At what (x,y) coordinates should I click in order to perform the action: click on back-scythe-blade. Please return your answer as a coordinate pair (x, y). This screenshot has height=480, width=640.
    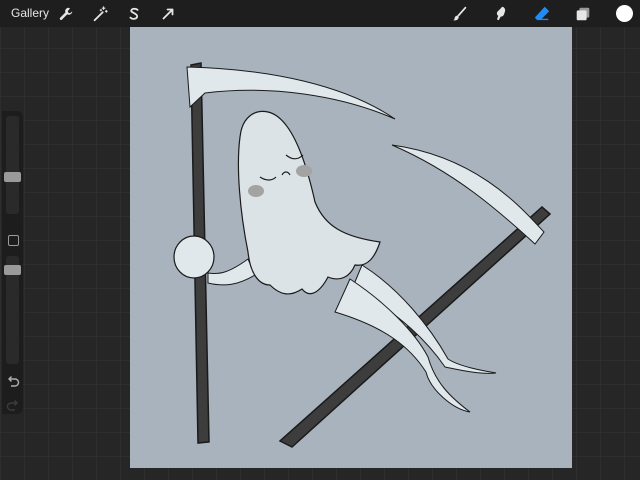
    Looking at the image, I should click on (468, 194).